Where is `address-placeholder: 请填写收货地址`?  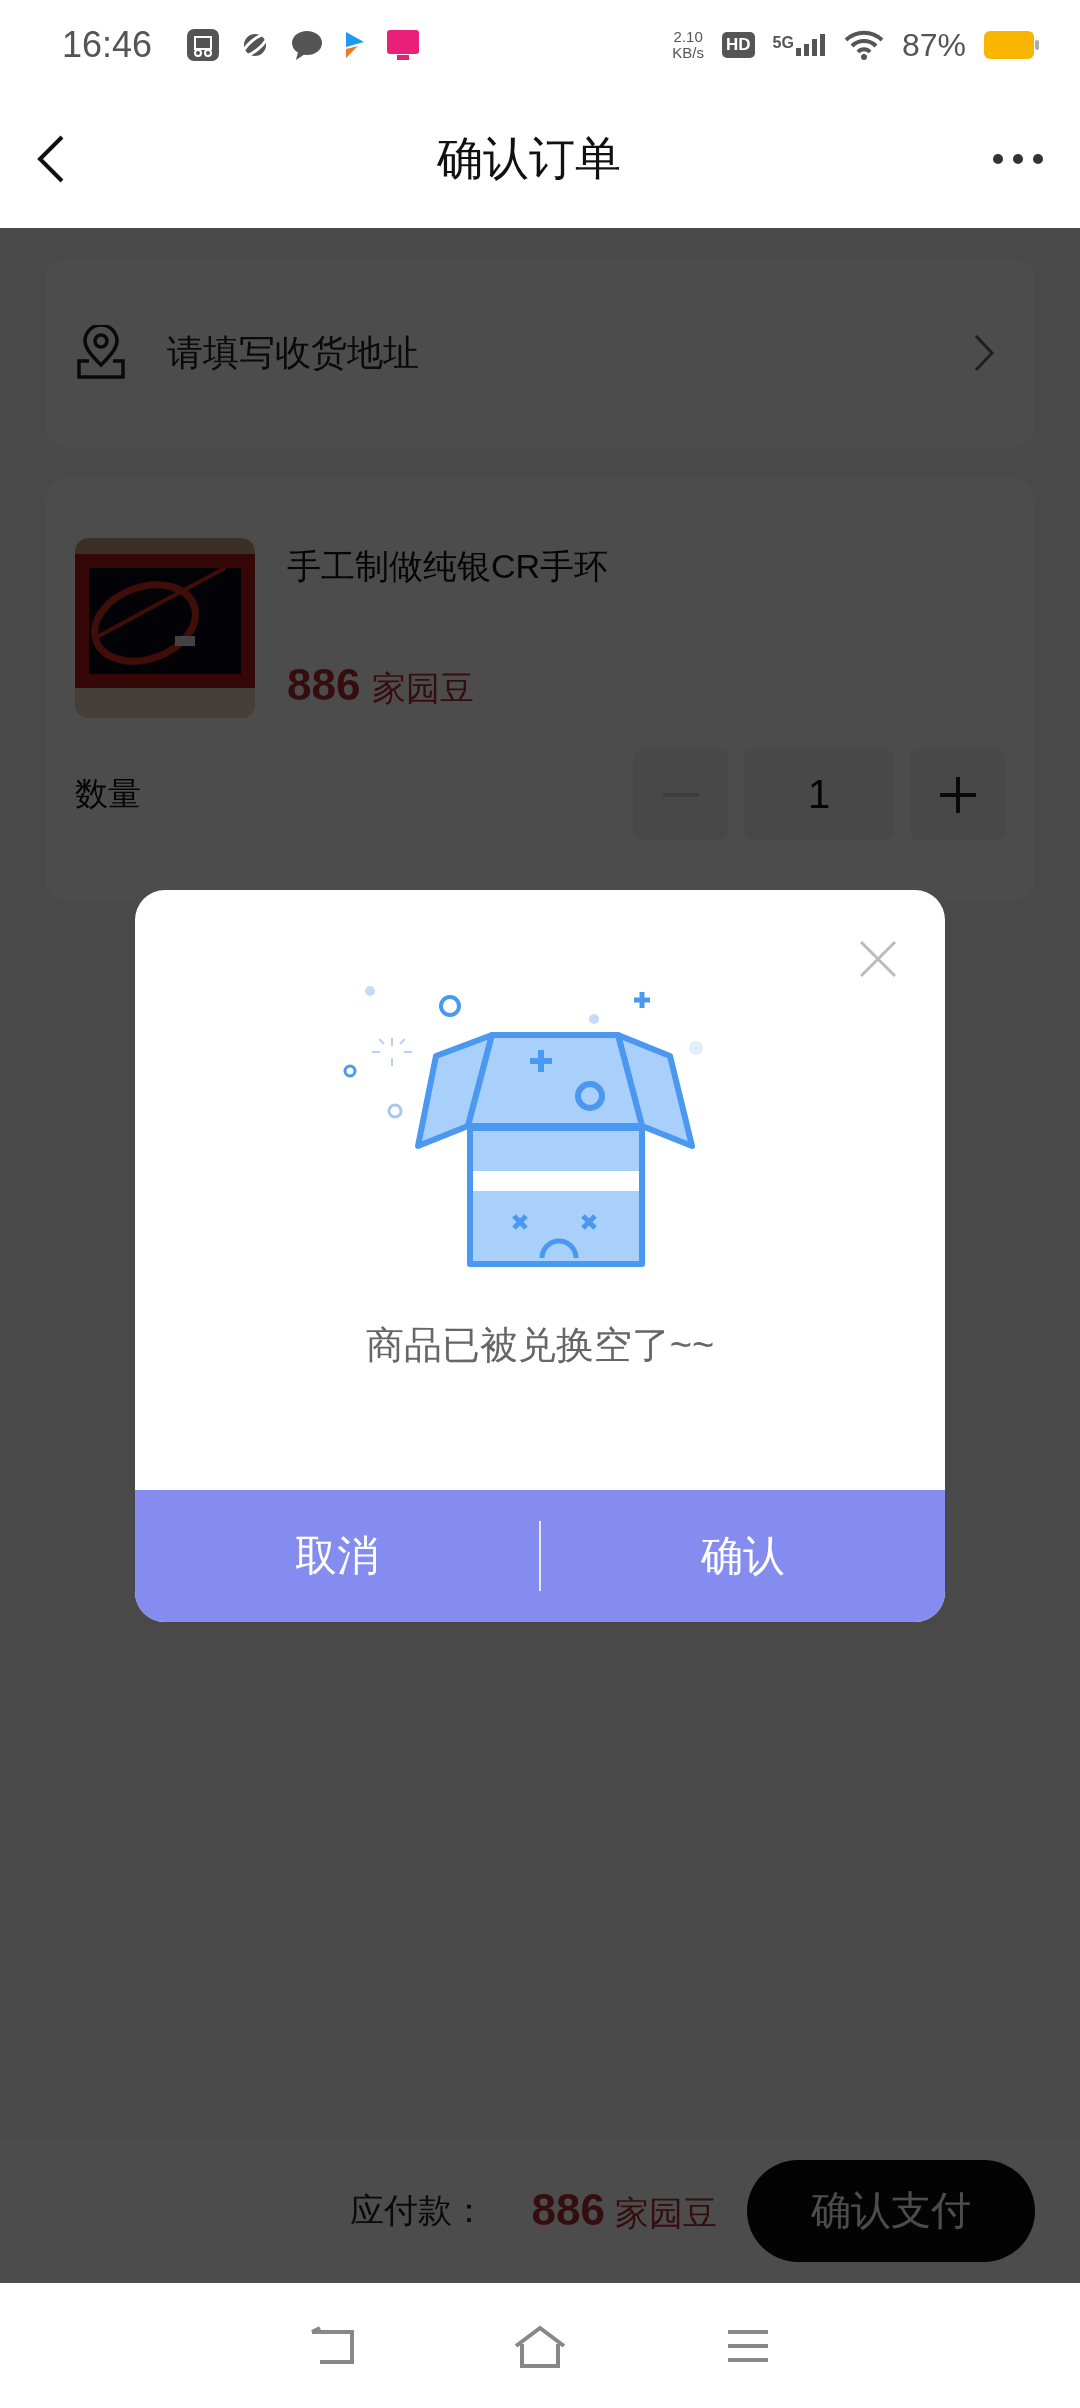
address-placeholder: 请填写收货地址 is located at coordinates (293, 352).